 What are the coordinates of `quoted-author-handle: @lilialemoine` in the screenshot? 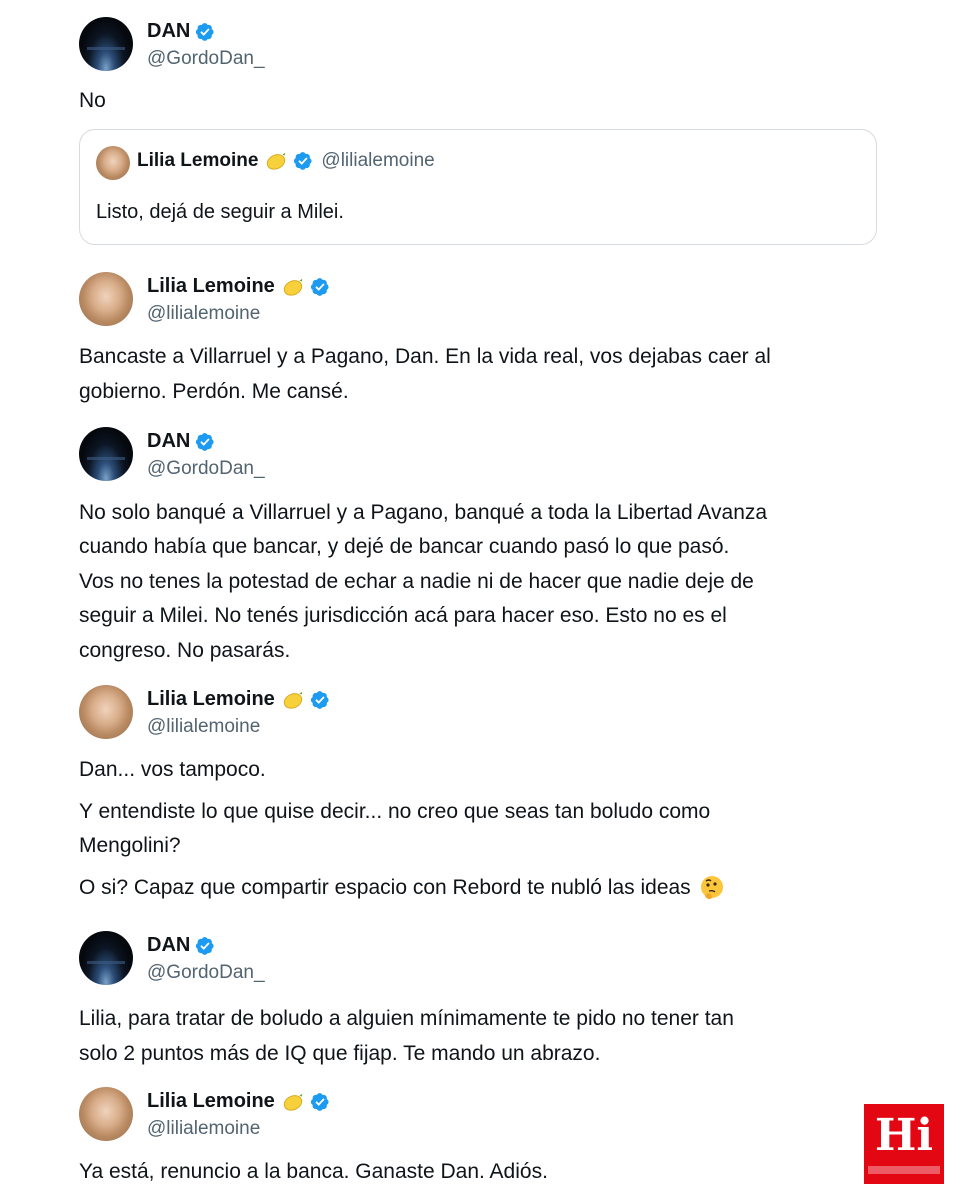 It's located at (378, 160).